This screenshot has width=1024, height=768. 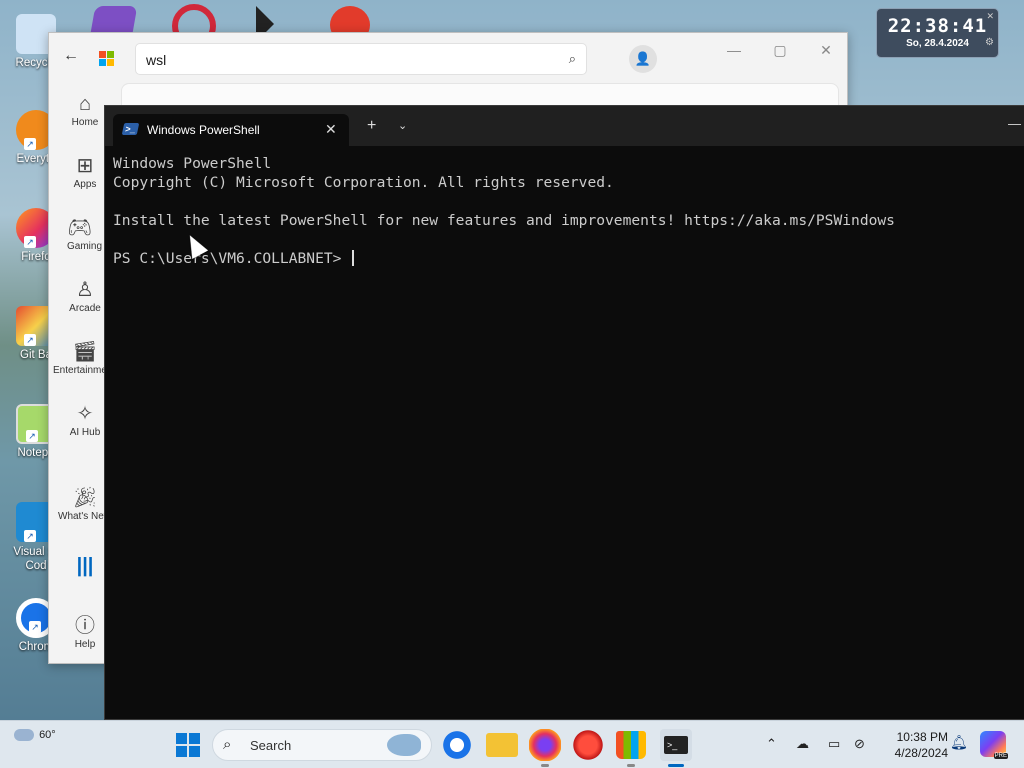 What do you see at coordinates (834, 744) in the screenshot?
I see `display-icon: ▭` at bounding box center [834, 744].